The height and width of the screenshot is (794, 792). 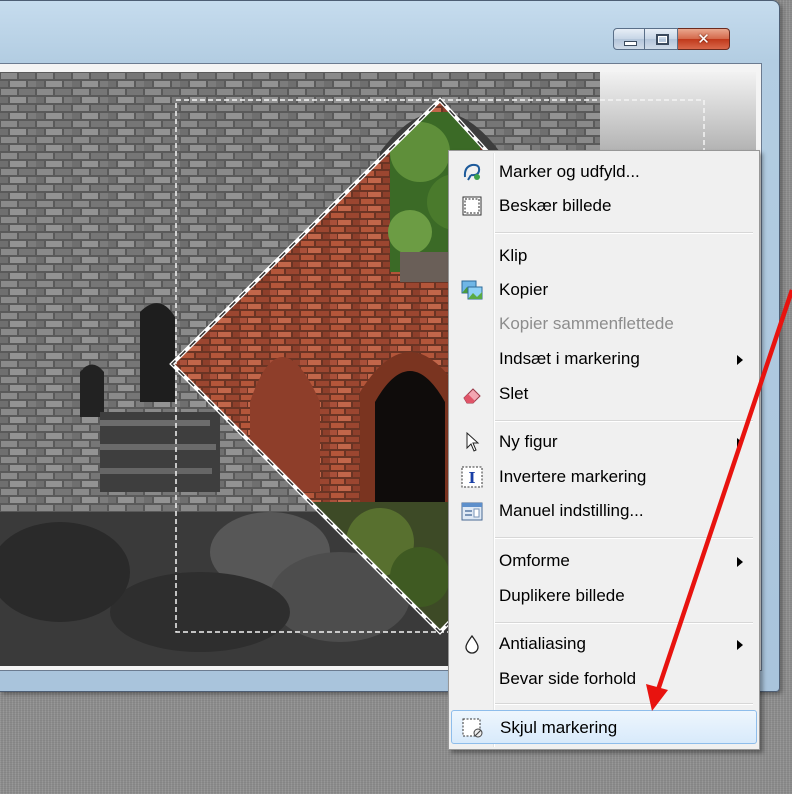 I want to click on hide-selection-icon, so click(x=472, y=728).